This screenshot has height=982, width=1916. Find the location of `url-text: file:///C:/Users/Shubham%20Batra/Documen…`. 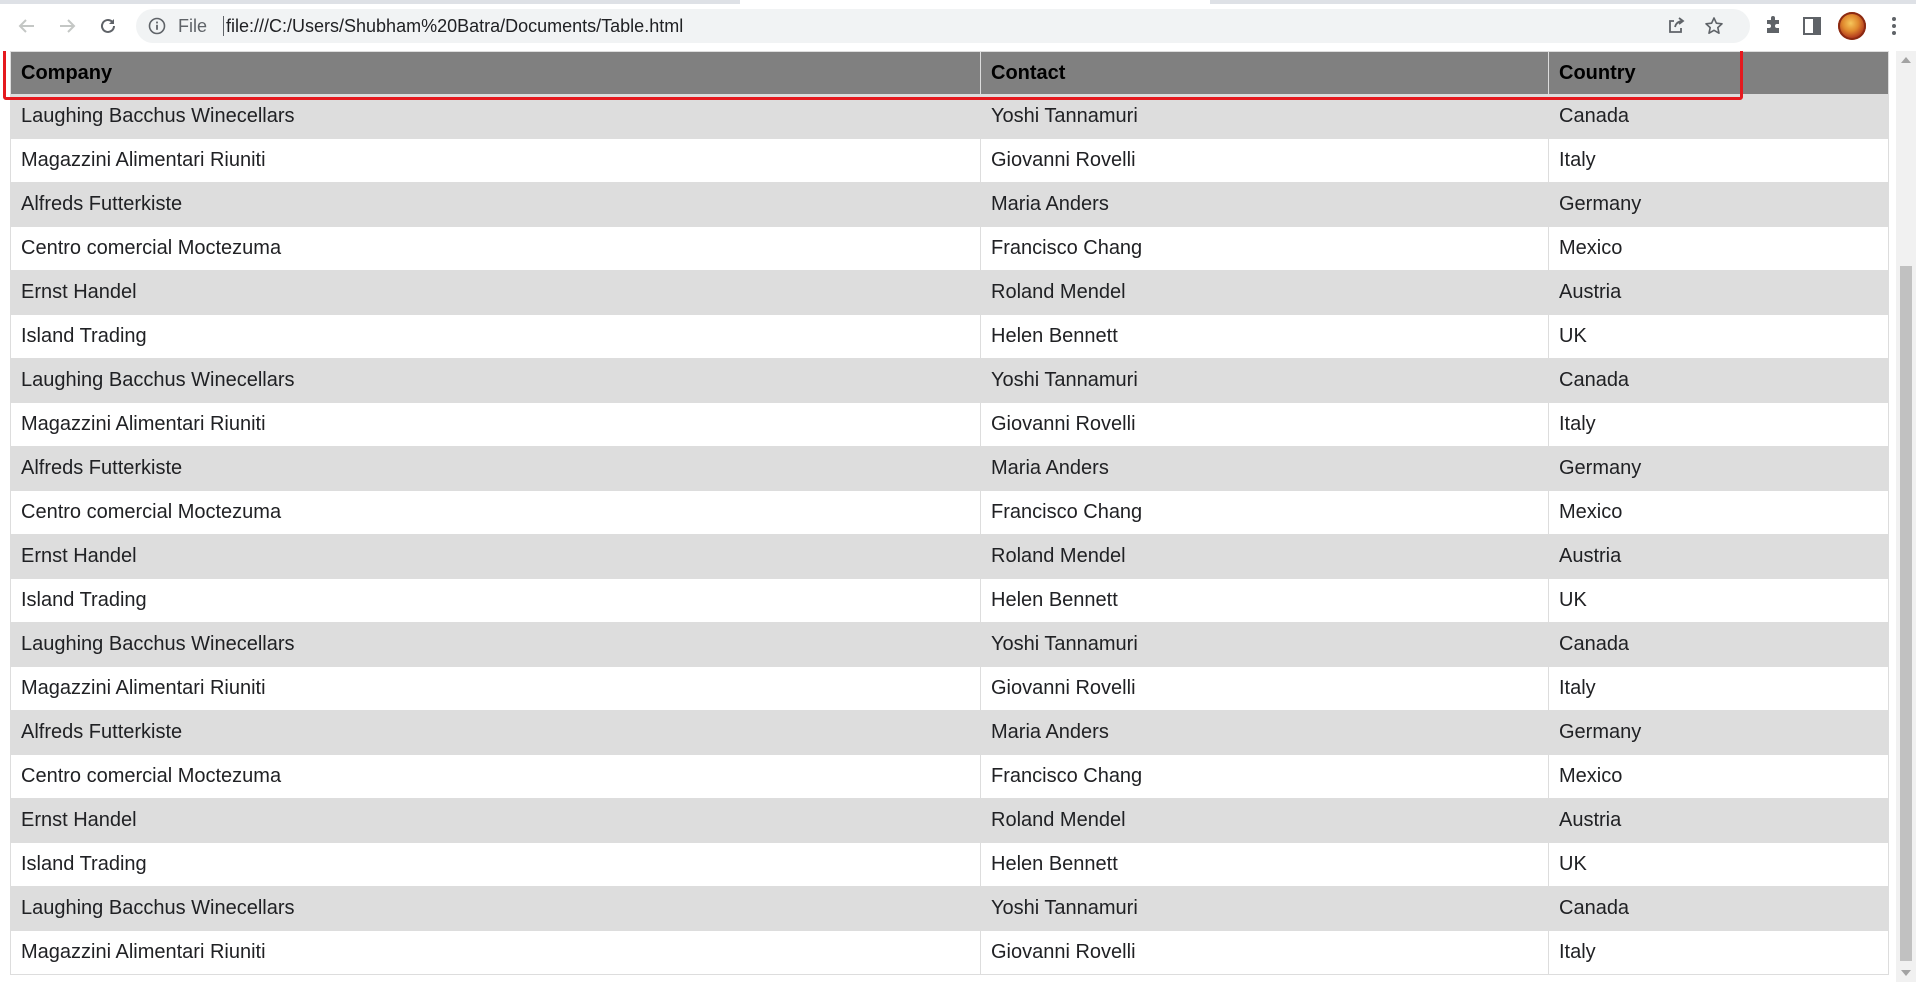

url-text: file:///C:/Users/Shubham%20Batra/Documen… is located at coordinates (454, 26).